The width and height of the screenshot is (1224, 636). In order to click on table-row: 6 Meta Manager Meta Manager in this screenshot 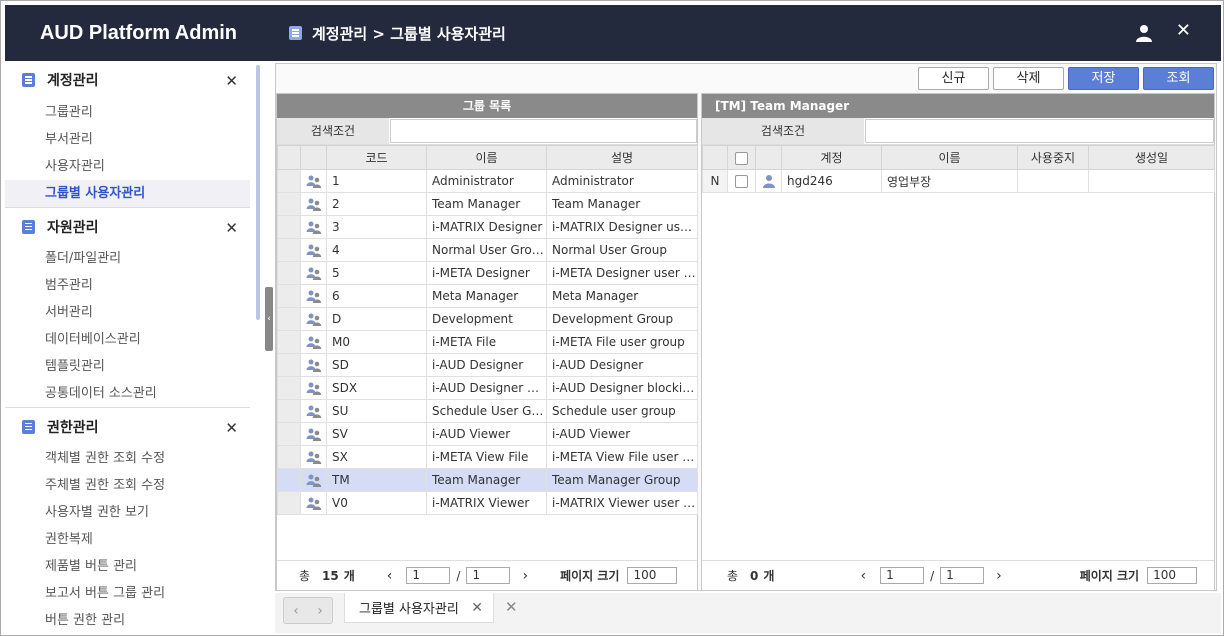, I will do `click(487, 296)`.